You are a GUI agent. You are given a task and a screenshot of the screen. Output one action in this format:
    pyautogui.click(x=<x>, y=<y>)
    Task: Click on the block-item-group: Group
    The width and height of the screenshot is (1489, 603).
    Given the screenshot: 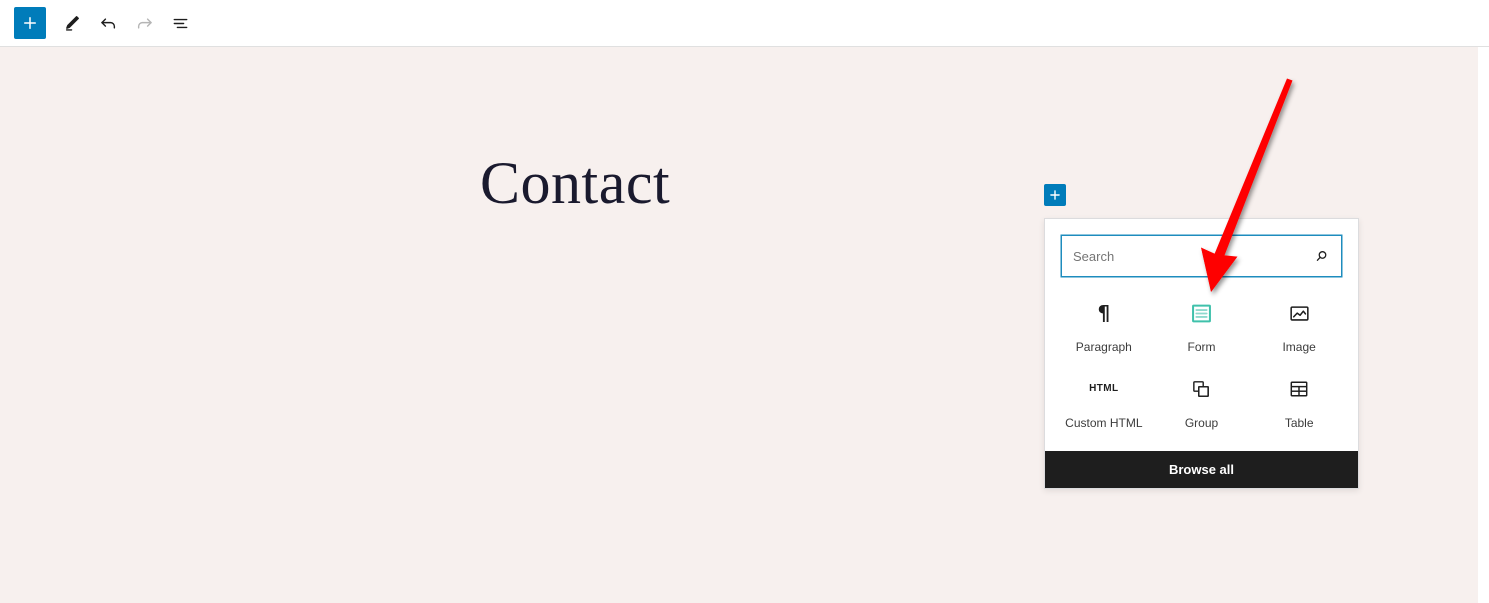 What is the action you would take?
    pyautogui.click(x=1202, y=401)
    